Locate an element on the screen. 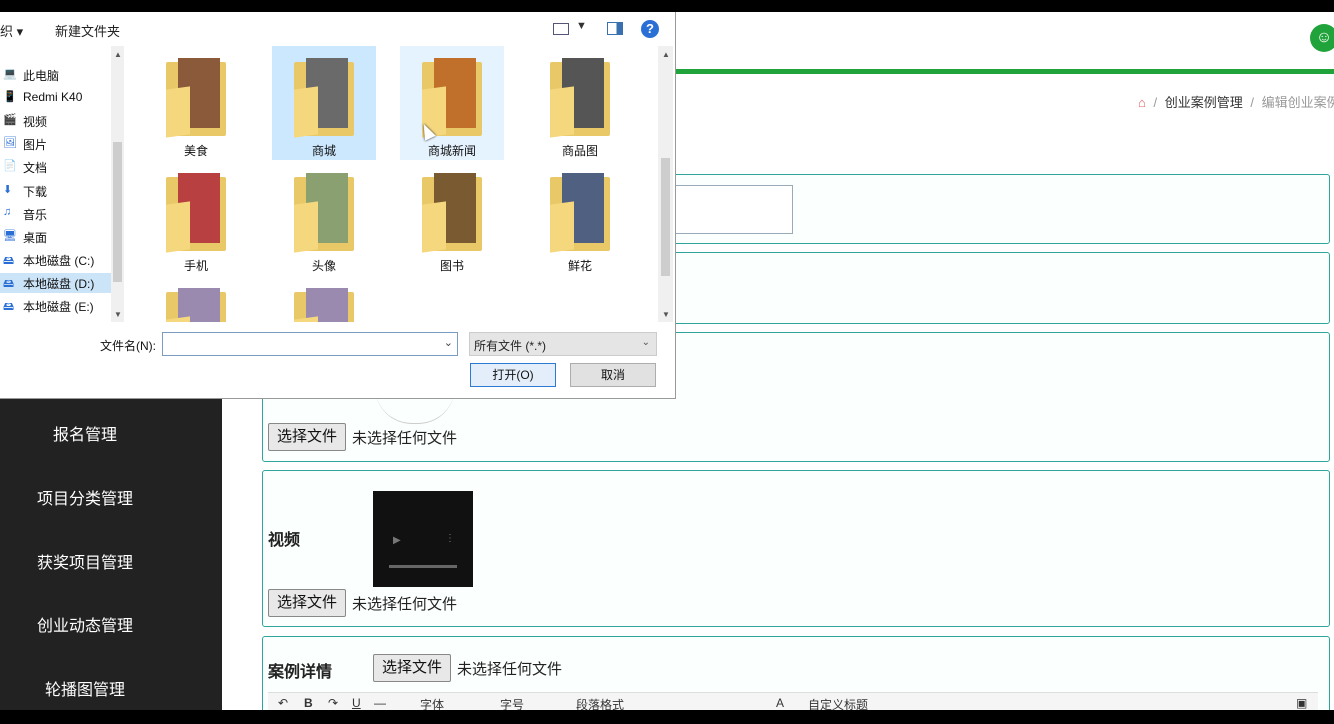 Image resolution: width=1334 pixels, height=724 pixels. nav-item: 💻 此电脑 is located at coordinates (56, 75).